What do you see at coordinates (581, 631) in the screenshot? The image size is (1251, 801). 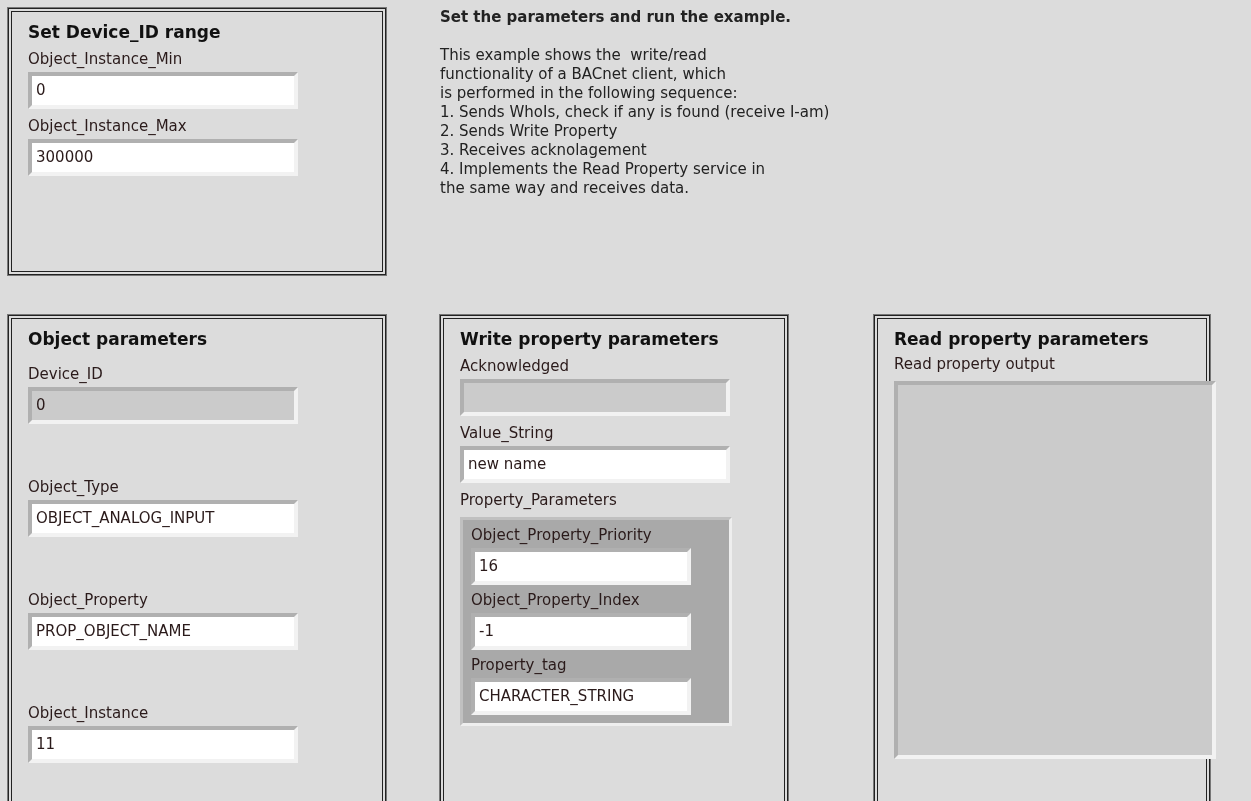 I see `text-field: -1` at bounding box center [581, 631].